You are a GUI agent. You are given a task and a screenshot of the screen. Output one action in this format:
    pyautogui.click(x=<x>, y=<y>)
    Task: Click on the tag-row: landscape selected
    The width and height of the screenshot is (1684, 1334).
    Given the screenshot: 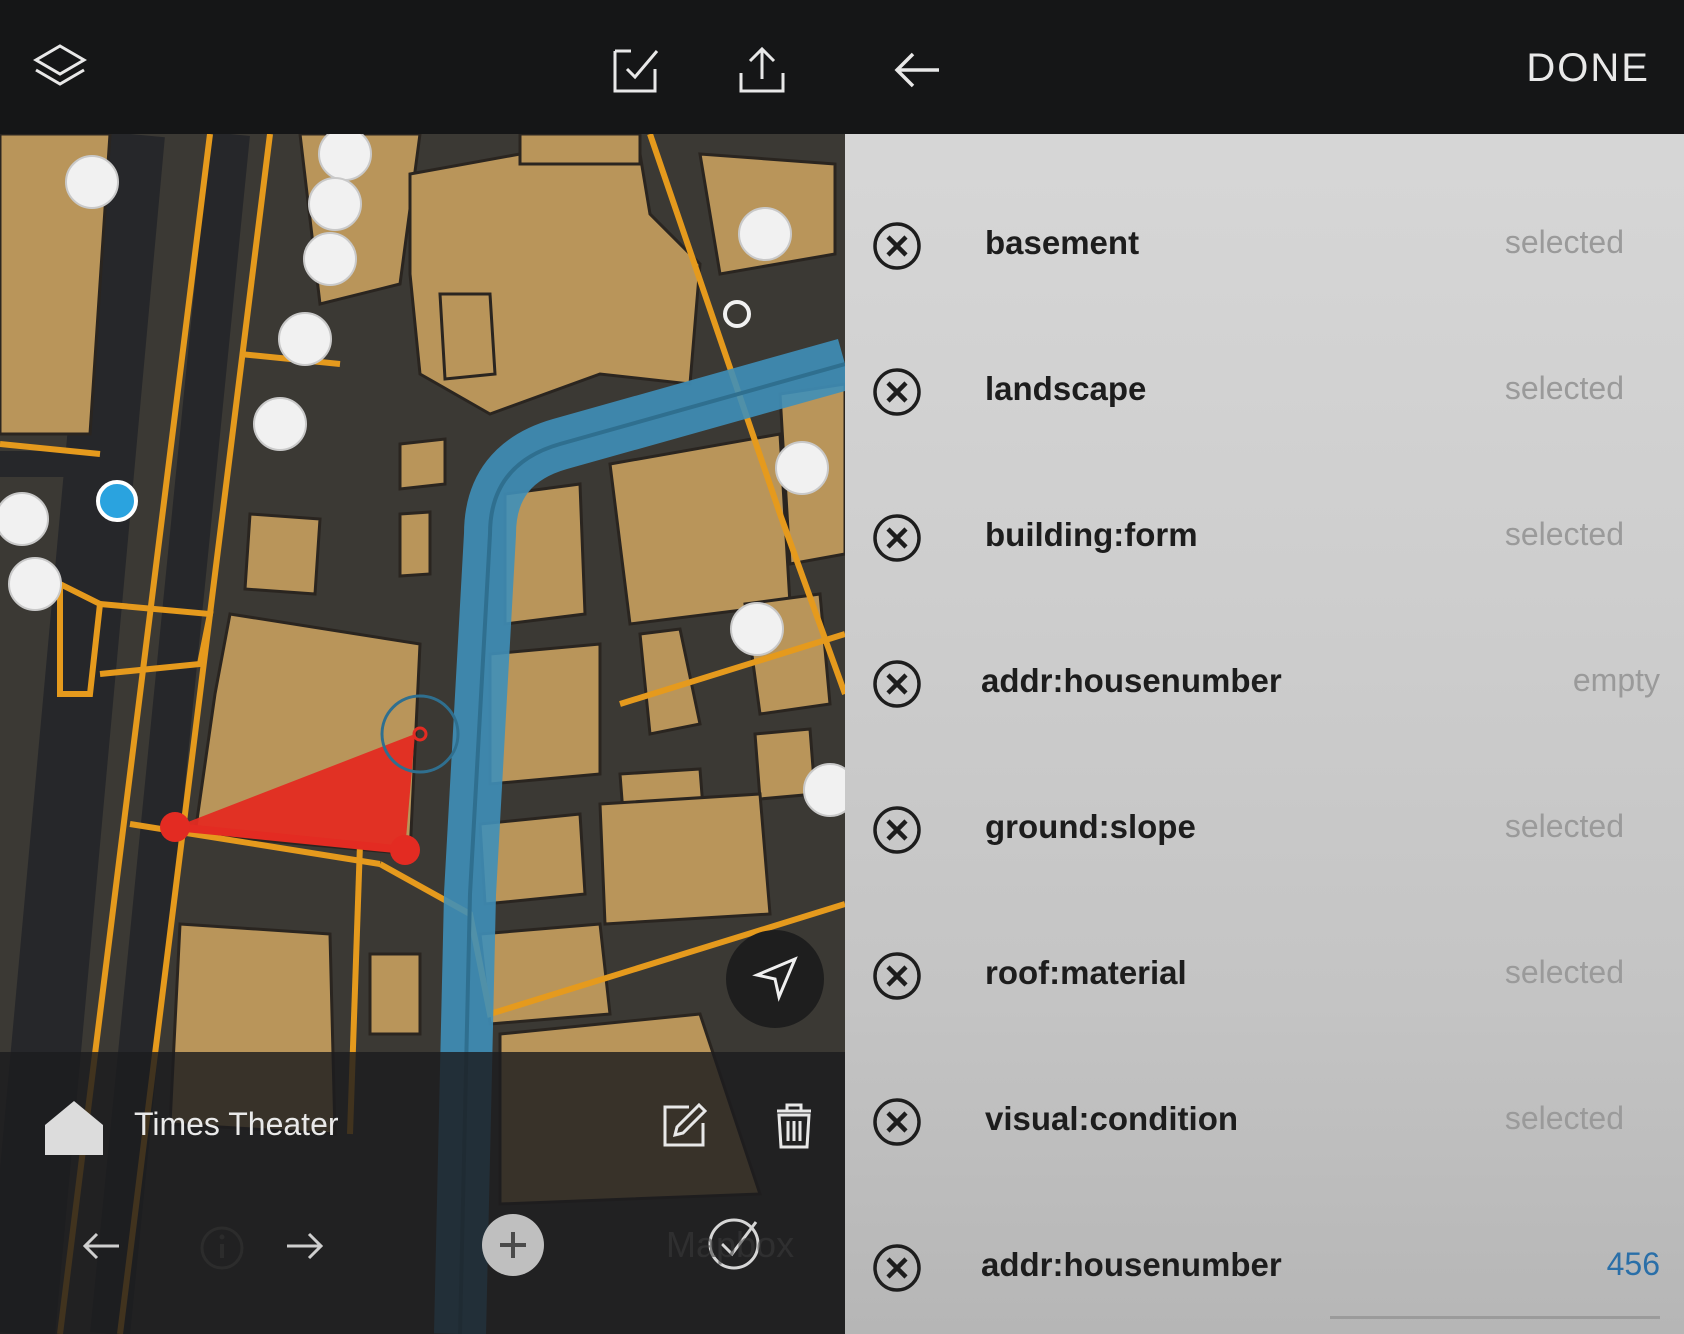 What is the action you would take?
    pyautogui.click(x=1264, y=392)
    